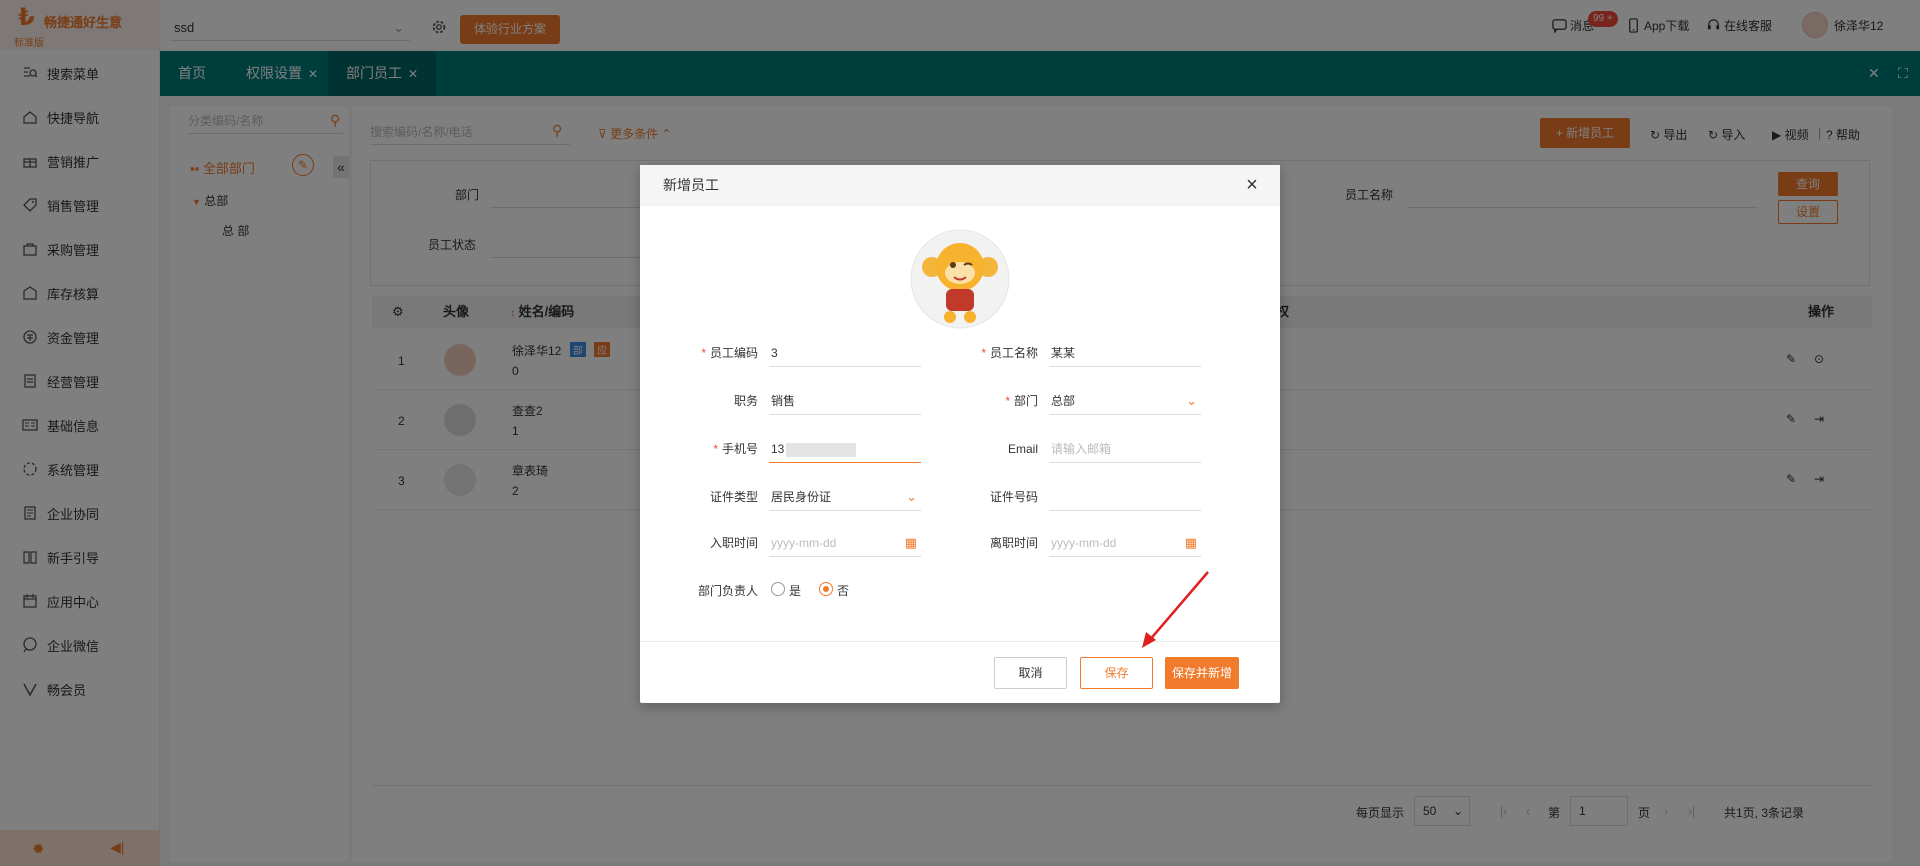 Image resolution: width=1920 pixels, height=866 pixels. Describe the element at coordinates (778, 589) in the screenshot. I see `dept-head-yes-radio` at that location.